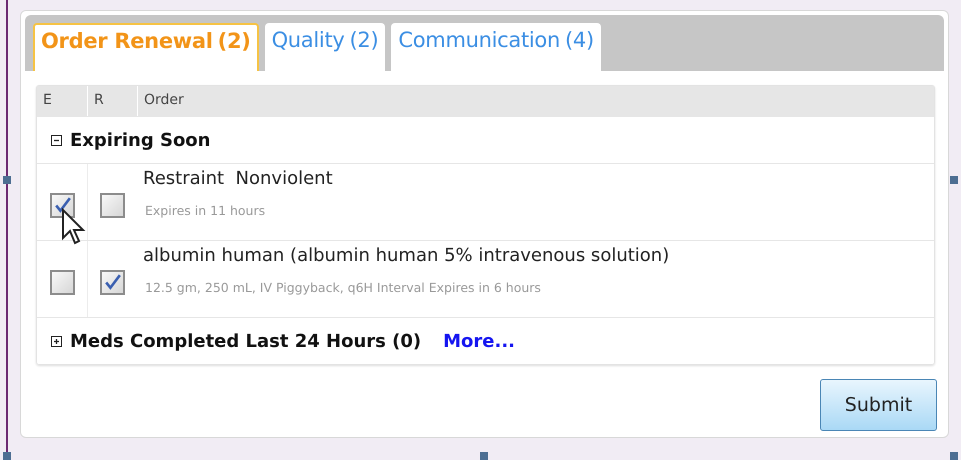 This screenshot has height=460, width=961. What do you see at coordinates (140, 140) in the screenshot?
I see `group-title: Expiring Soon` at bounding box center [140, 140].